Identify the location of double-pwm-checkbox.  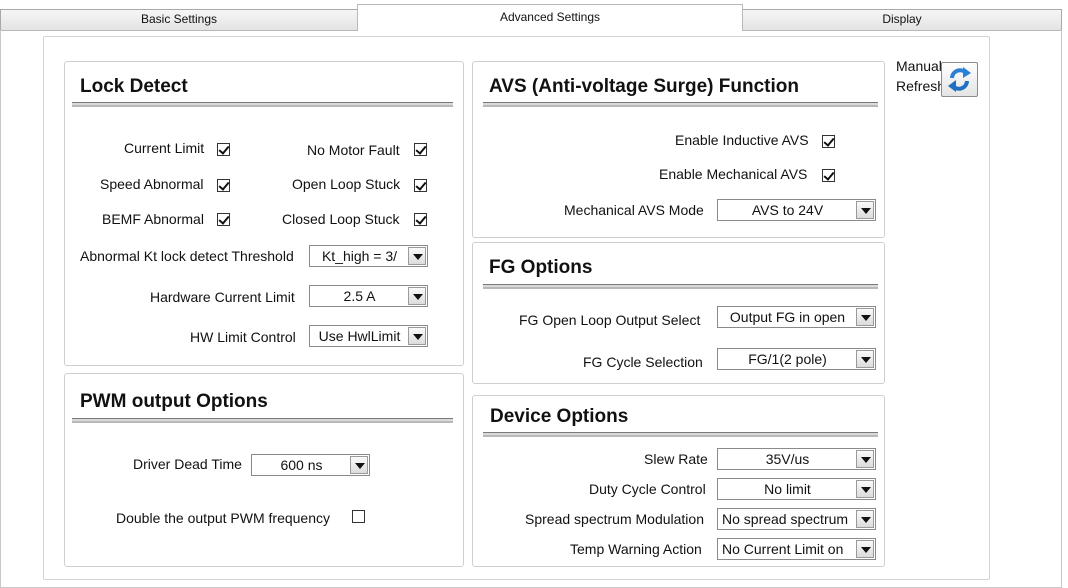
(358, 516).